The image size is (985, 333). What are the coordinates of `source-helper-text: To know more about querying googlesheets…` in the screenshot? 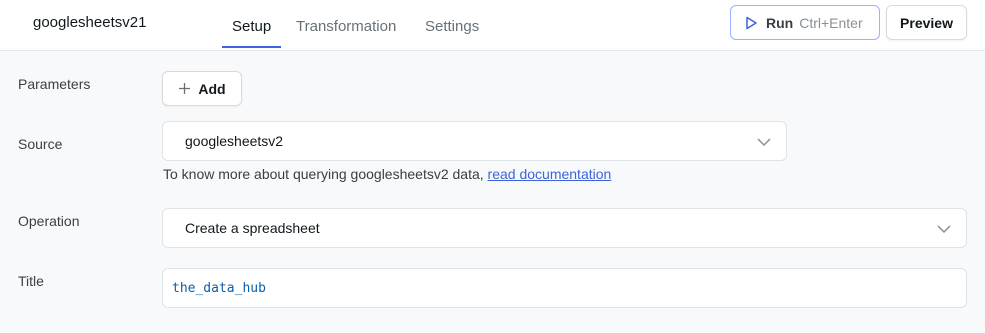 It's located at (387, 174).